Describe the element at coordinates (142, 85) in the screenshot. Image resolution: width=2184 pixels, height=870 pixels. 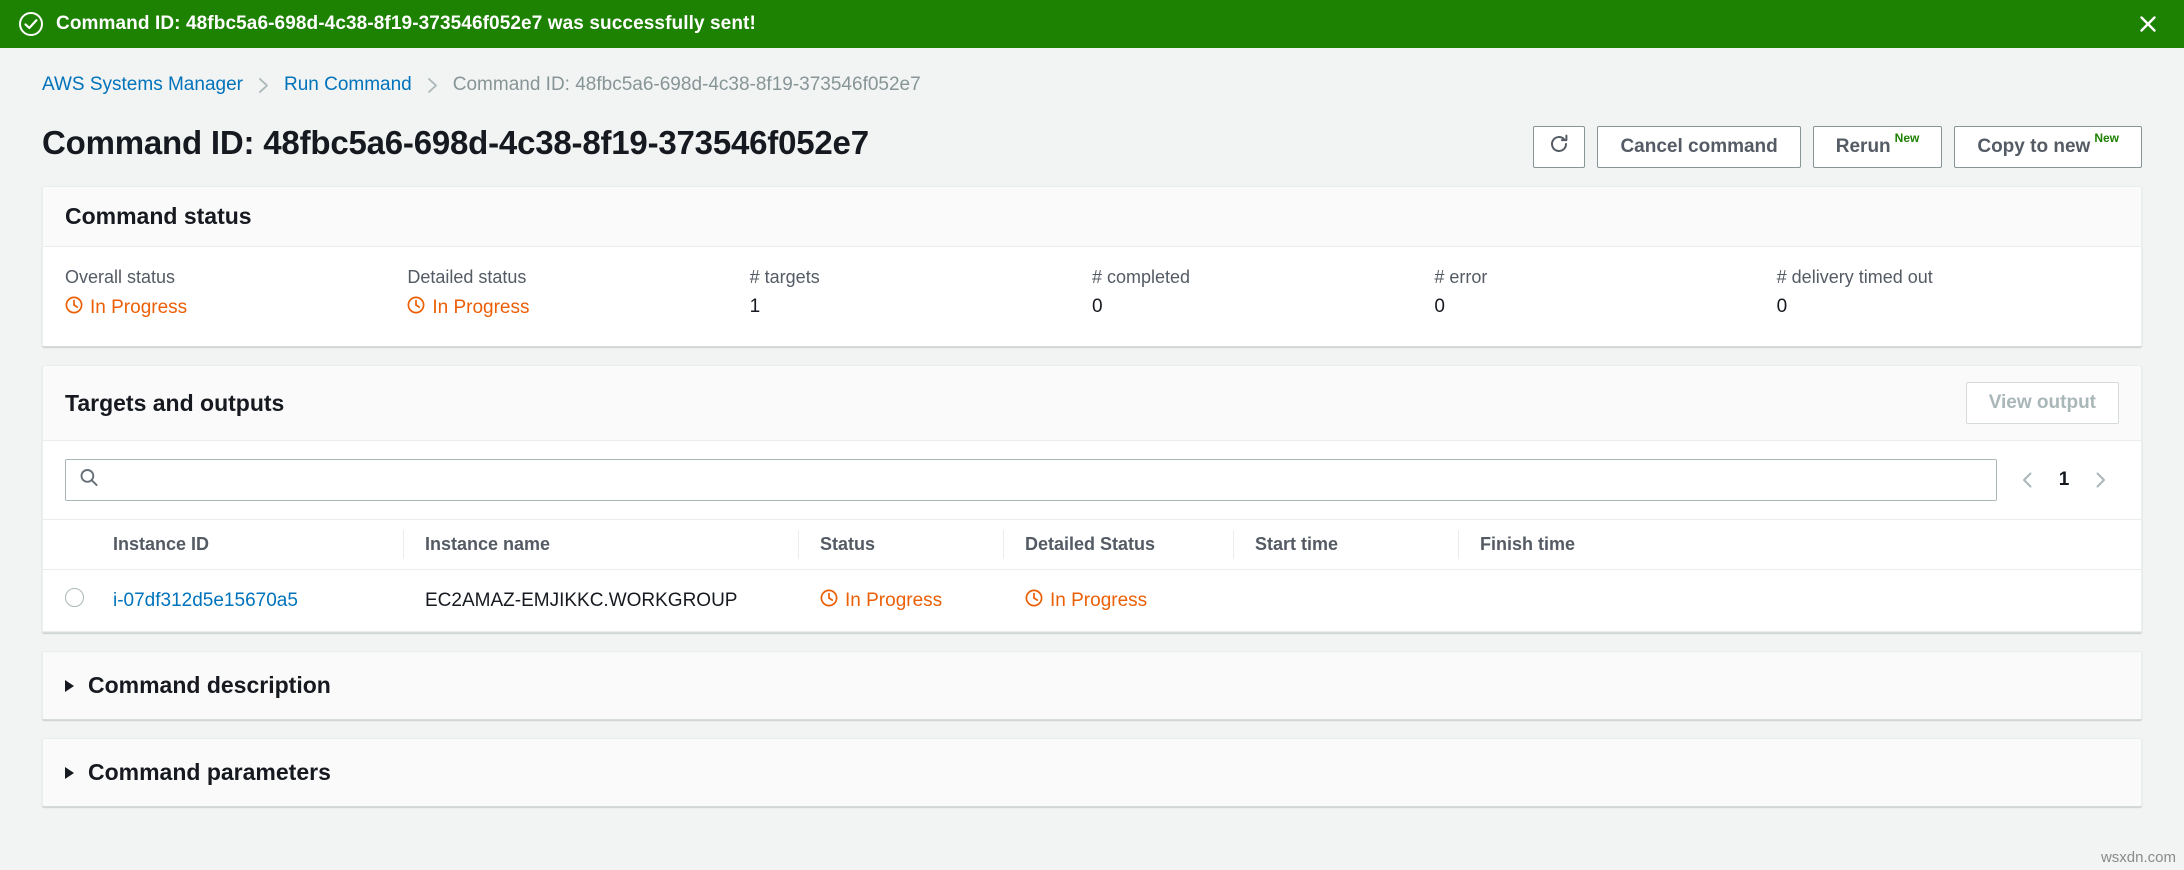
I see `breadcrumb-item-systems-manager: AWS Systems Manager` at that location.